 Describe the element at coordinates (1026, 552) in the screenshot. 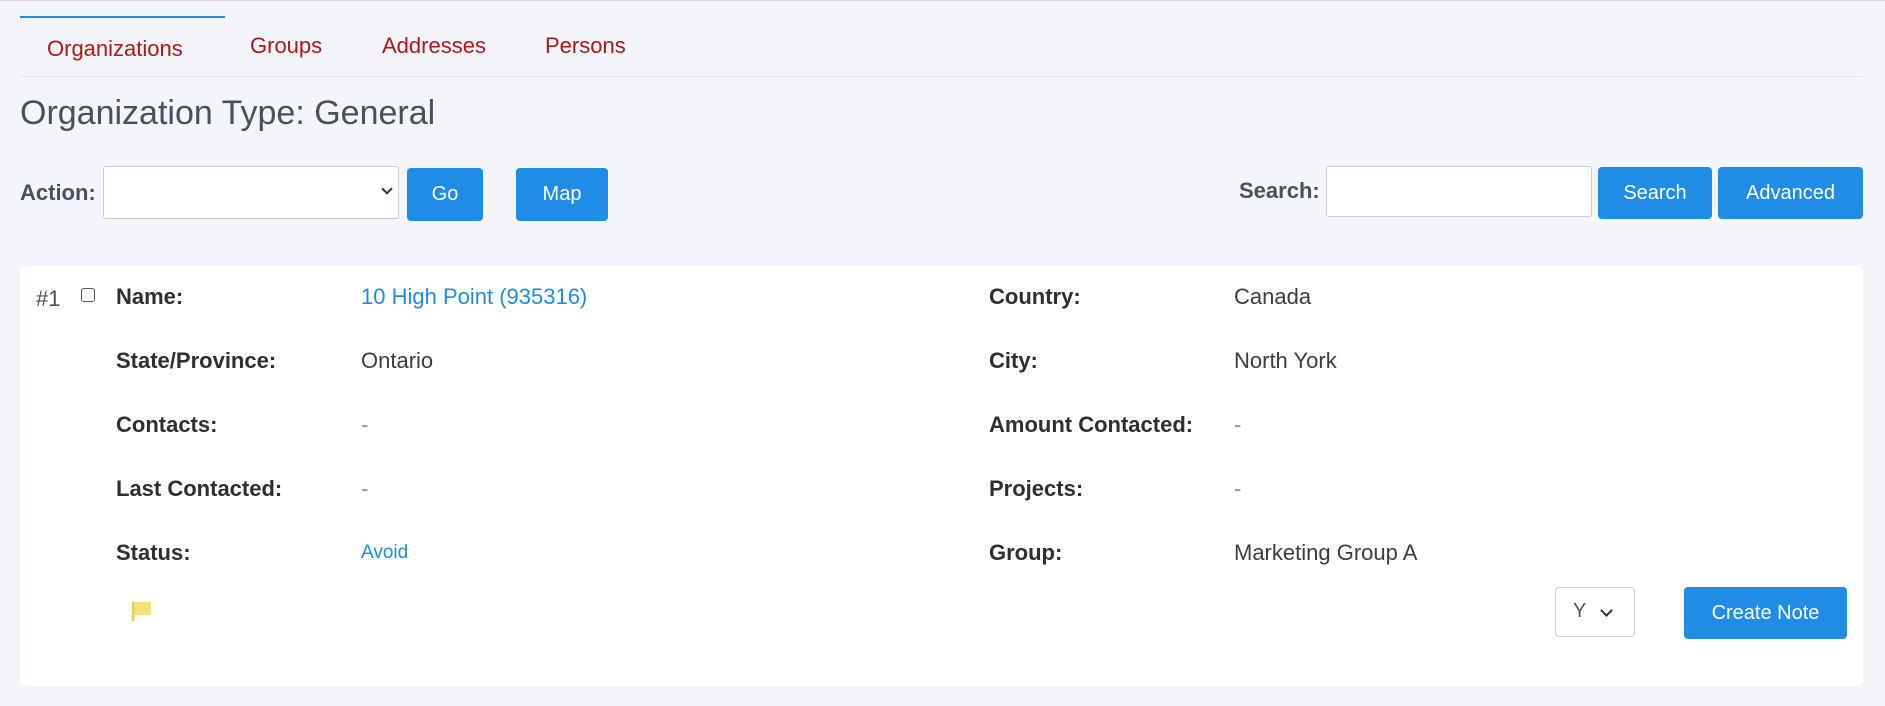

I see `group-label: Group:` at that location.